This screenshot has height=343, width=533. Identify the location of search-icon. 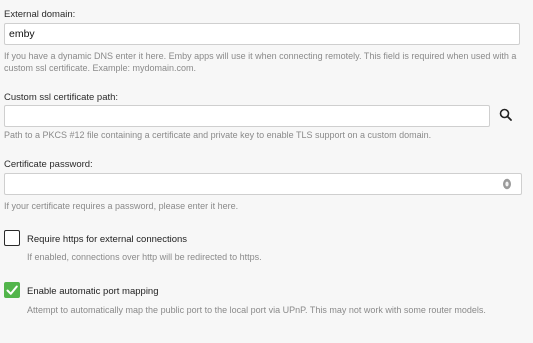
(506, 115).